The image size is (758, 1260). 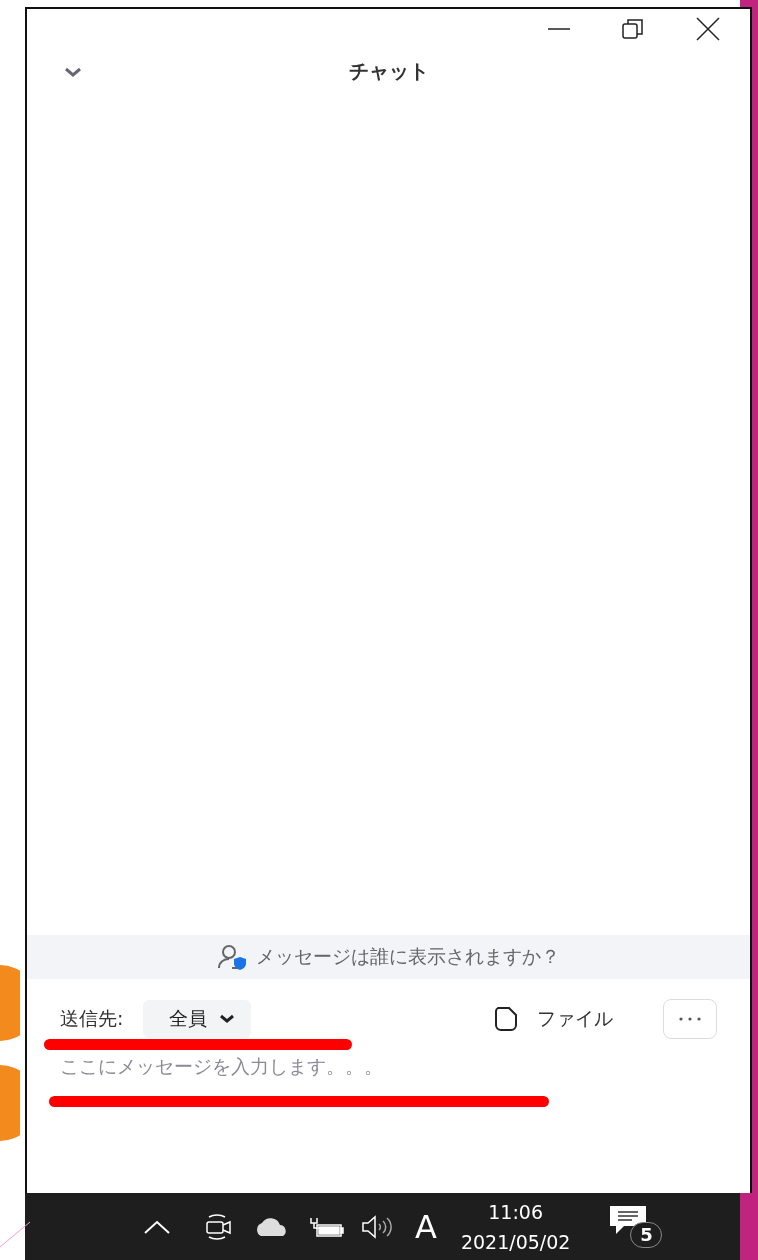 I want to click on file-button: ファイル, so click(x=553, y=1019).